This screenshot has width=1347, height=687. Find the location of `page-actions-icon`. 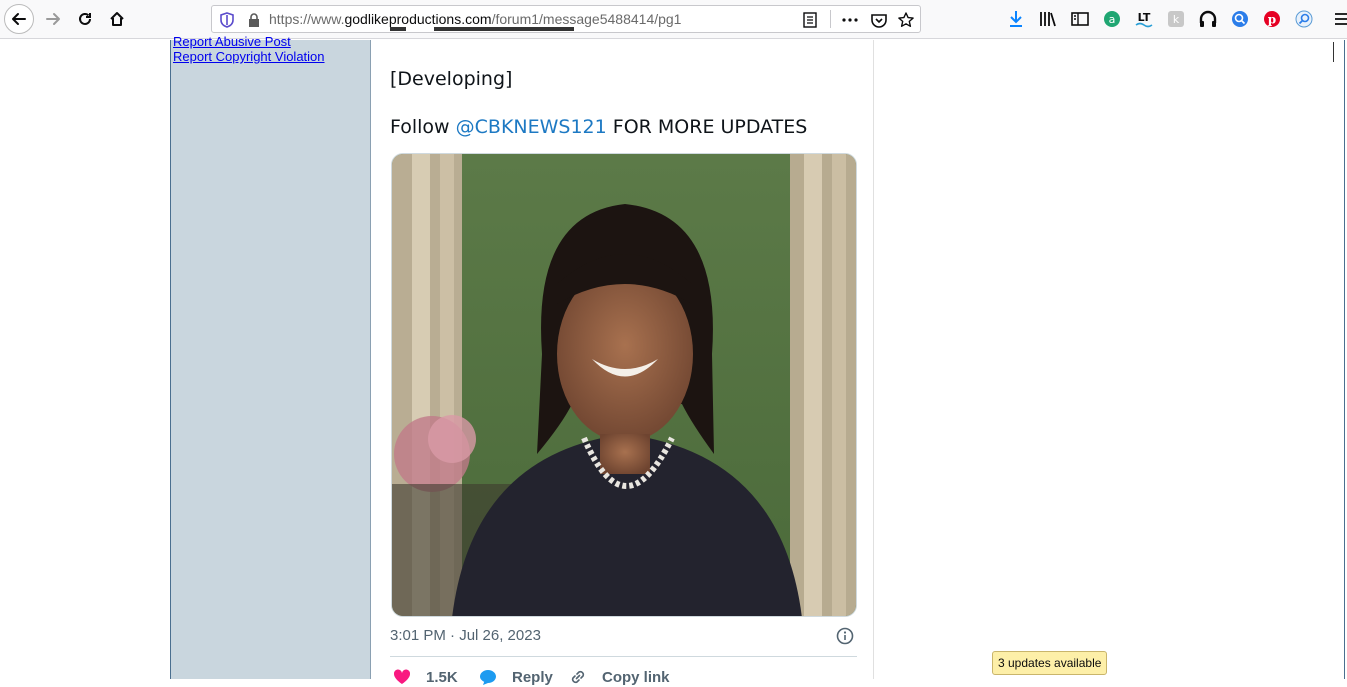

page-actions-icon is located at coordinates (850, 20).